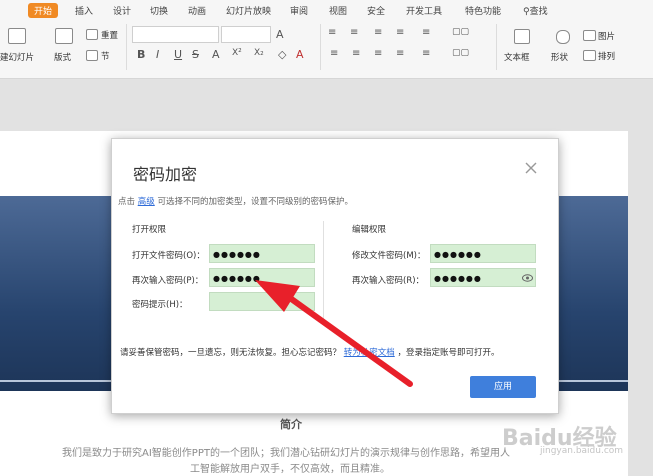 The height and width of the screenshot is (476, 653). What do you see at coordinates (259, 53) in the screenshot?
I see `subscript-button: X₂` at bounding box center [259, 53].